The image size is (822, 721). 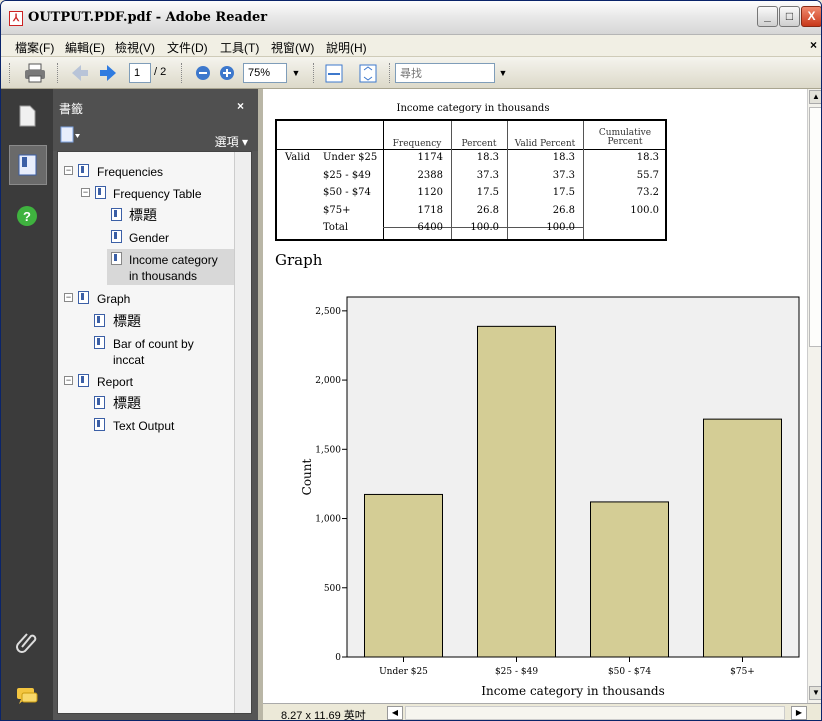 What do you see at coordinates (239, 47) in the screenshot?
I see `menu-tools: 工具(T)` at bounding box center [239, 47].